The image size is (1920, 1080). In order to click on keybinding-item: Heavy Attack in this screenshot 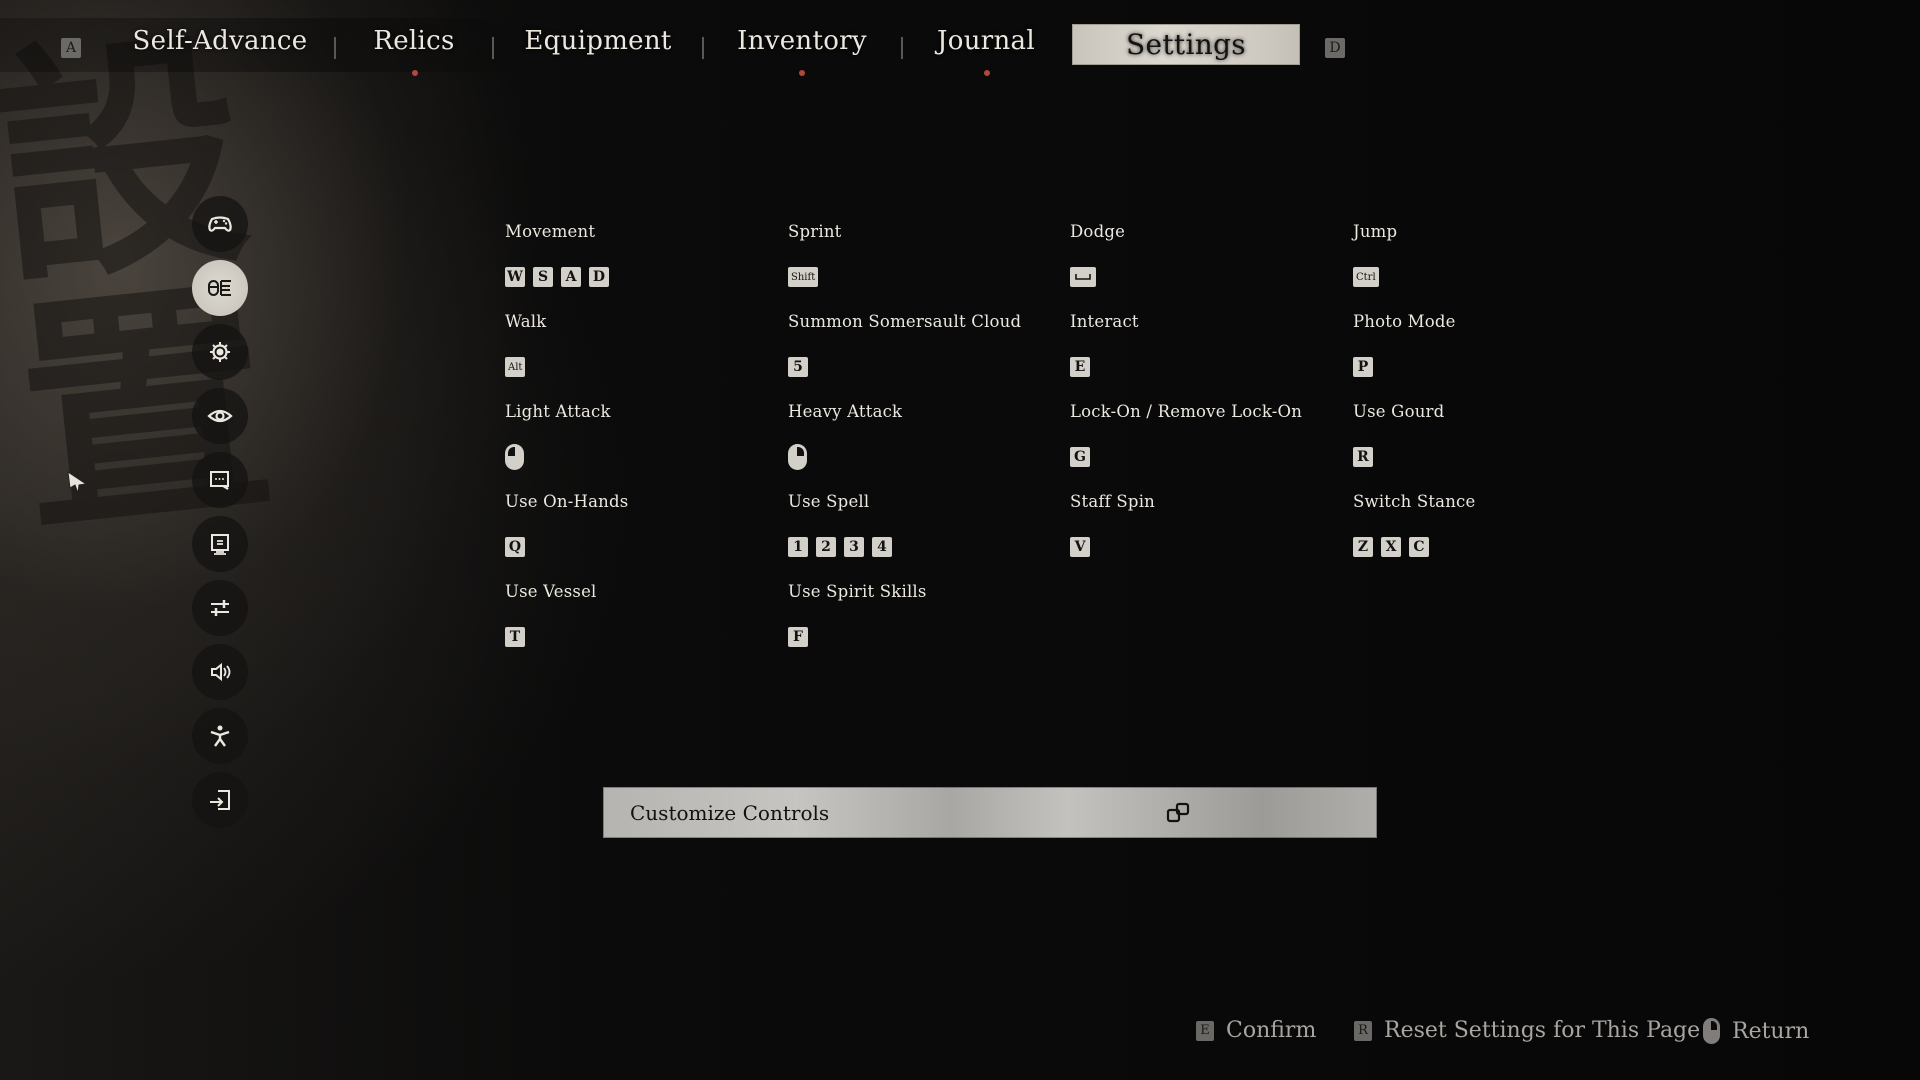, I will do `click(845, 436)`.